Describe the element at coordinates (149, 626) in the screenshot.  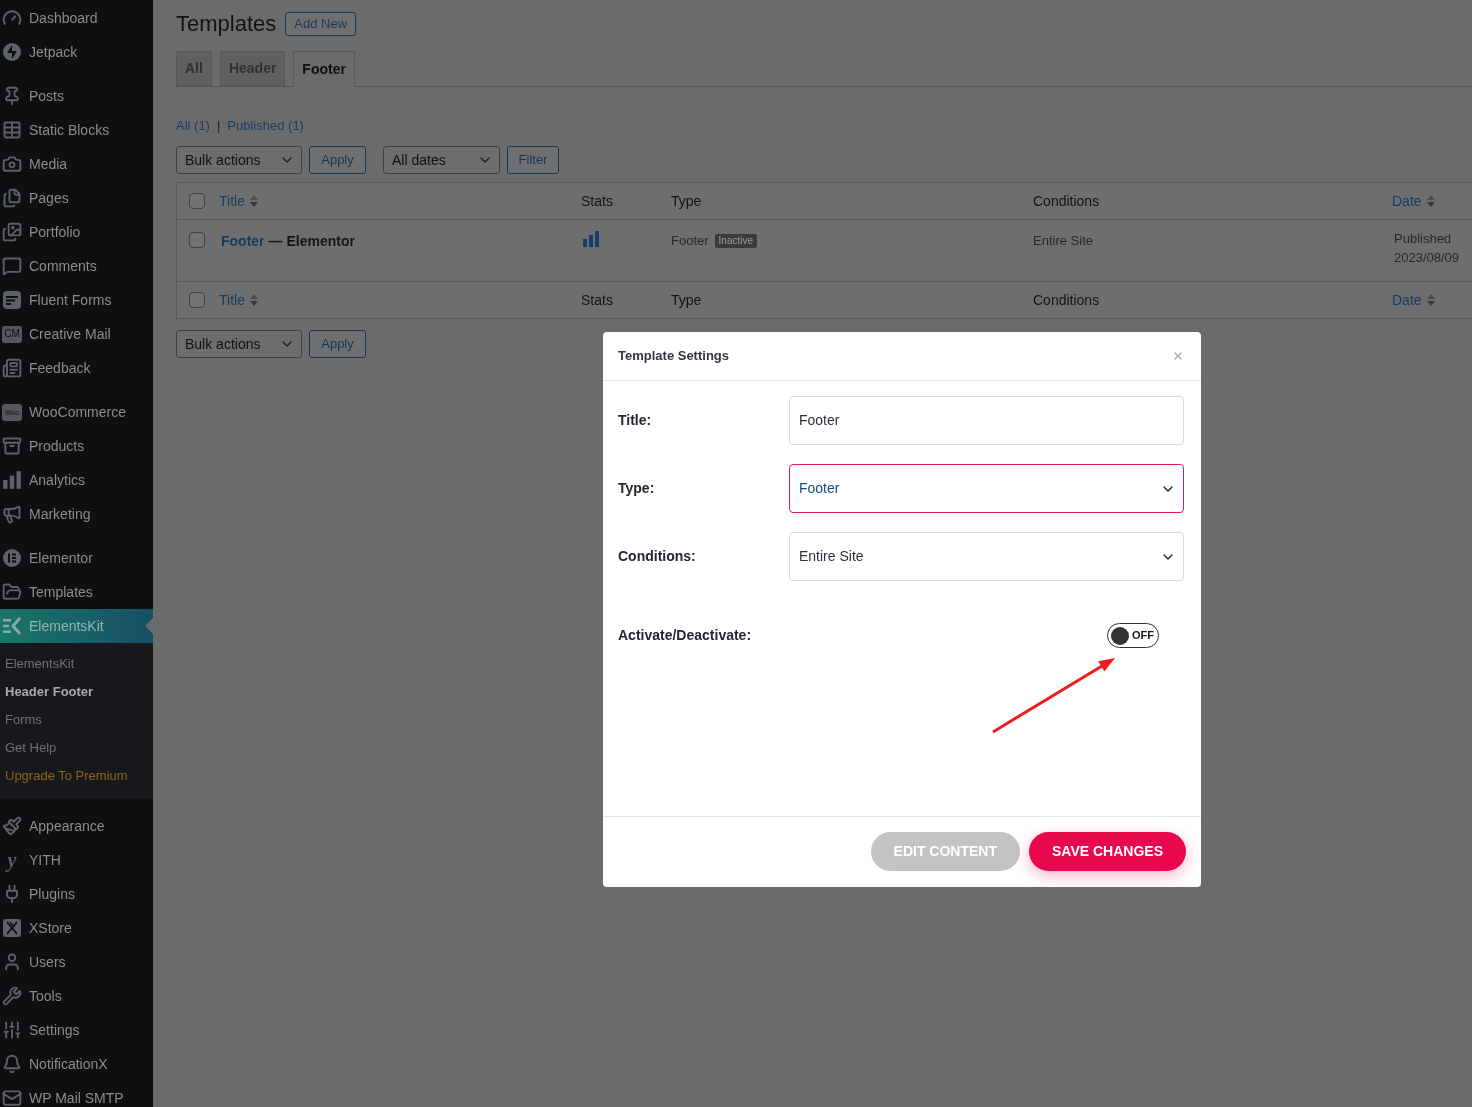
I see `menu-pointer-icon` at that location.